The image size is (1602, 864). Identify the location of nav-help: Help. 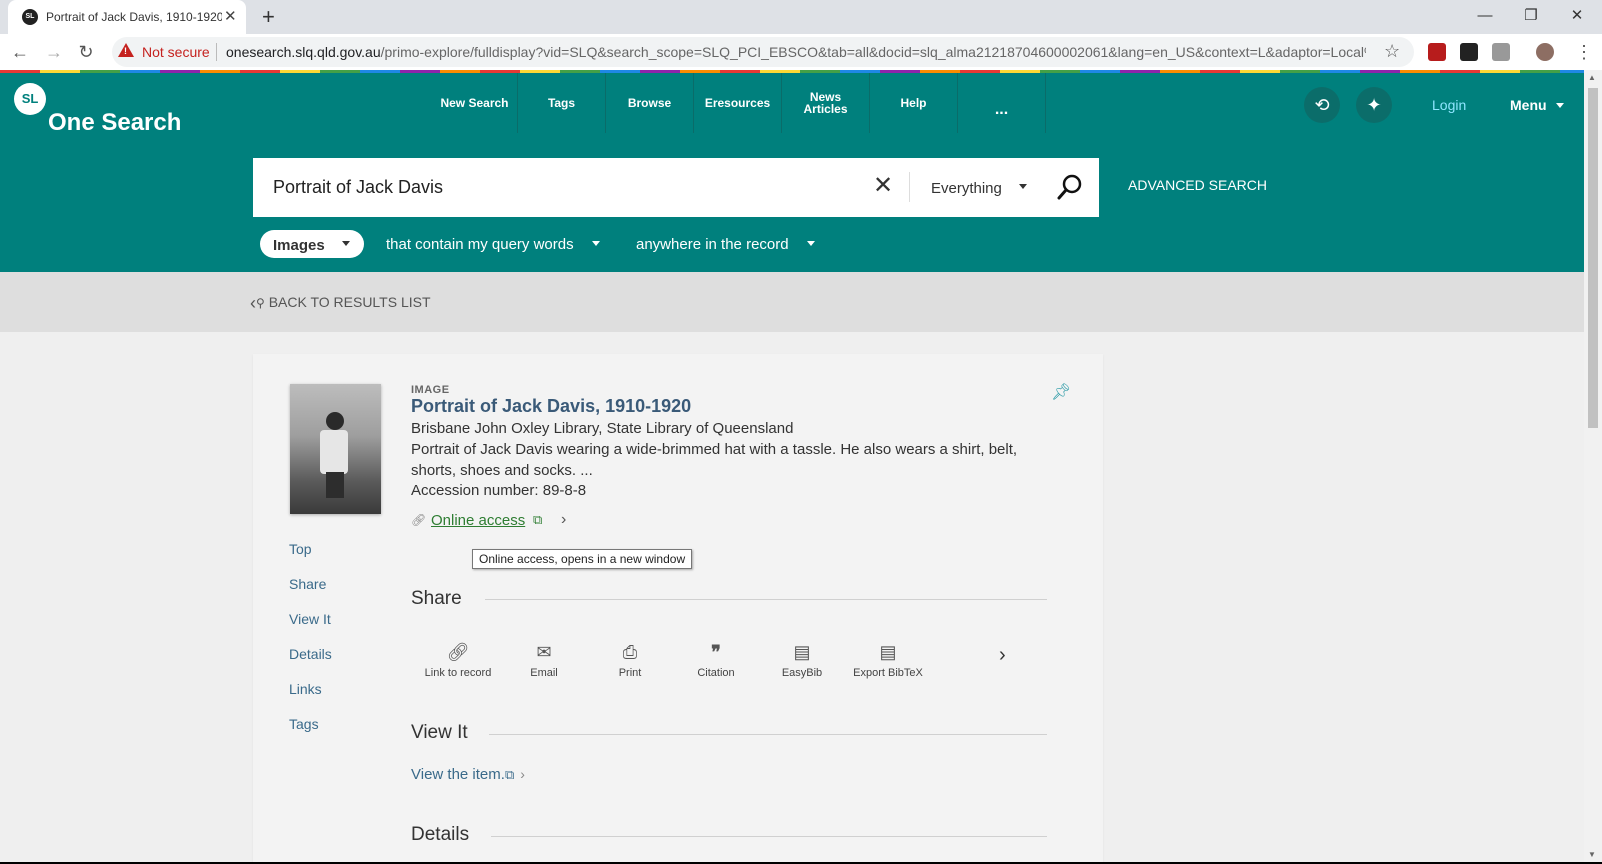
(914, 103).